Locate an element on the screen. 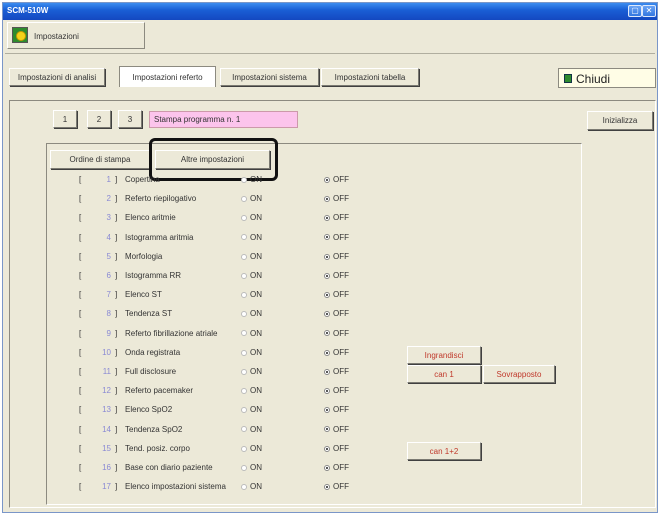 The image size is (660, 515). tab-analysis-settings-label: Impostazioni di analisi is located at coordinates (57, 77).